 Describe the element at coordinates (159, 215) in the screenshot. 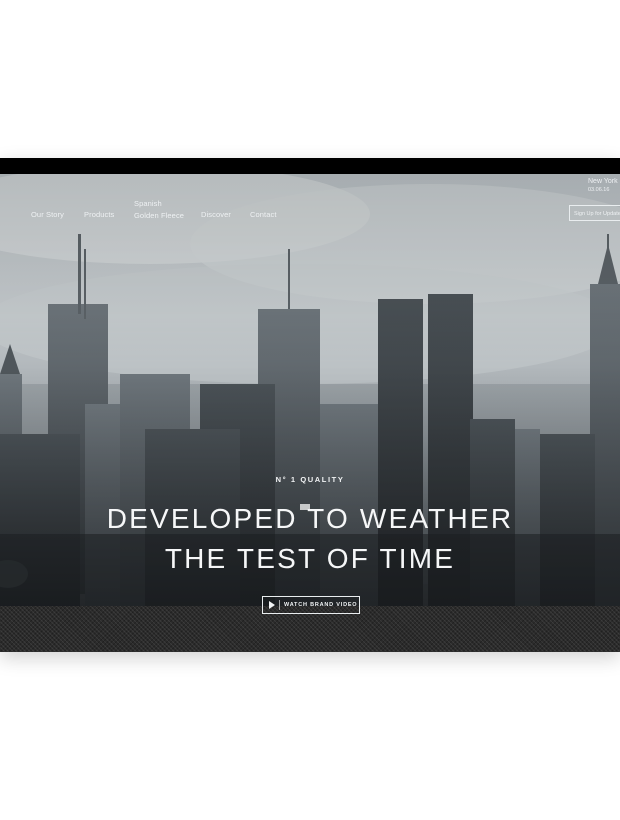

I see `nav-item-spanish-line2: Golden Fleece` at that location.